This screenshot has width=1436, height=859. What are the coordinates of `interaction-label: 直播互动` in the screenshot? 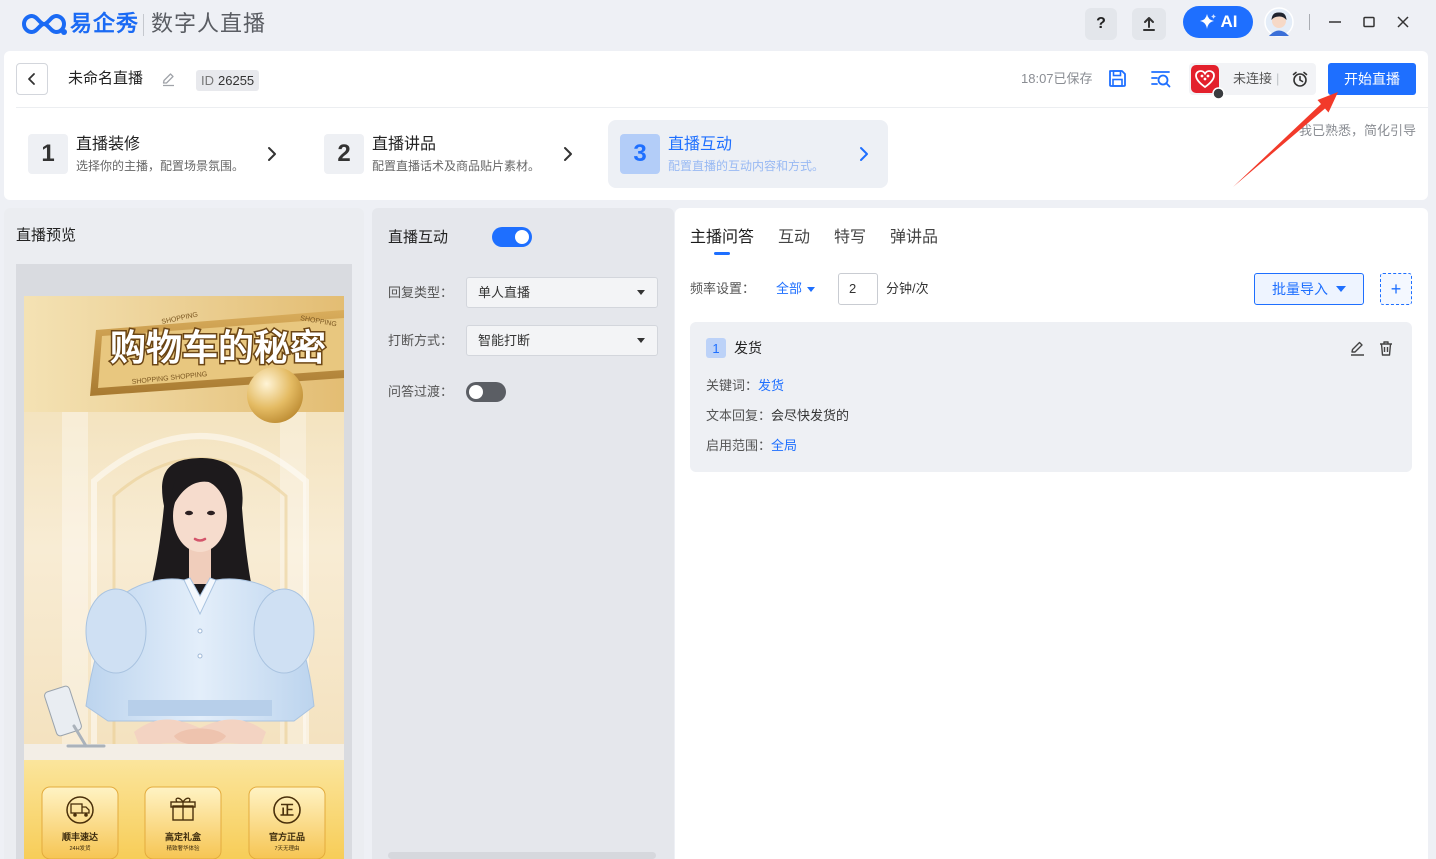 It's located at (418, 237).